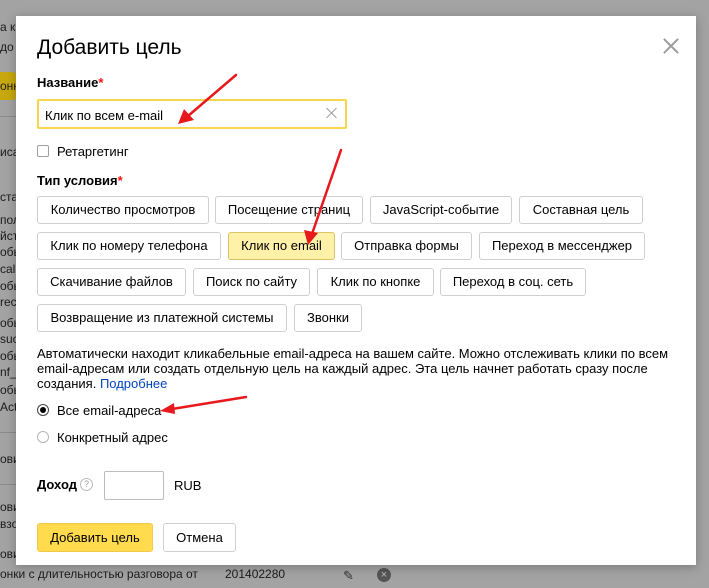  What do you see at coordinates (281, 246) in the screenshot?
I see `condition-chip-email-click: Клик по email` at bounding box center [281, 246].